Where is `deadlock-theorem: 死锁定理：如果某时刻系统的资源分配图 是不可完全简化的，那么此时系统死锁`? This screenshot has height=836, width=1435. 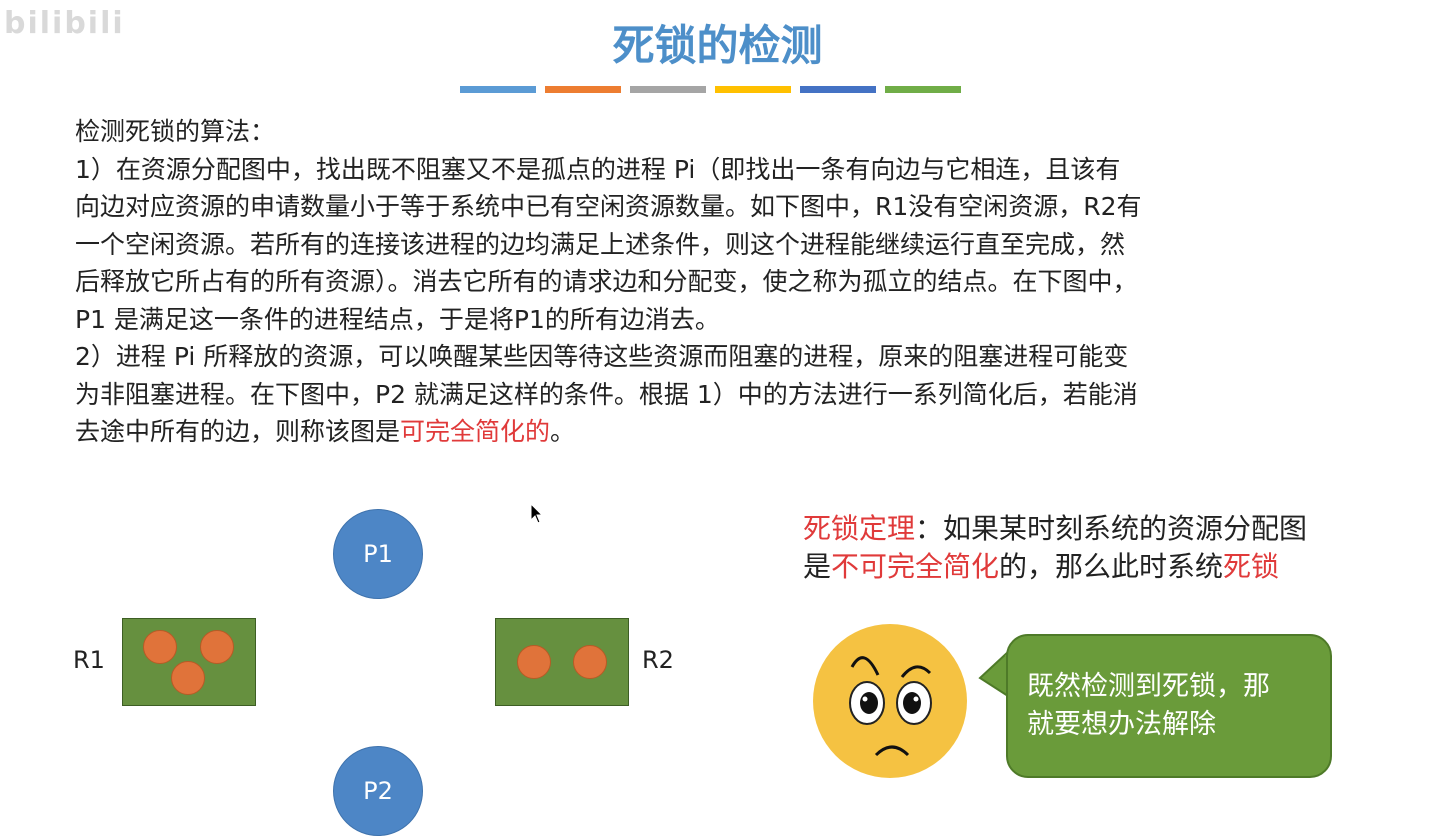
deadlock-theorem: 死锁定理：如果某时刻系统的资源分配图 是不可完全简化的，那么此时系统死锁 is located at coordinates (1055, 548).